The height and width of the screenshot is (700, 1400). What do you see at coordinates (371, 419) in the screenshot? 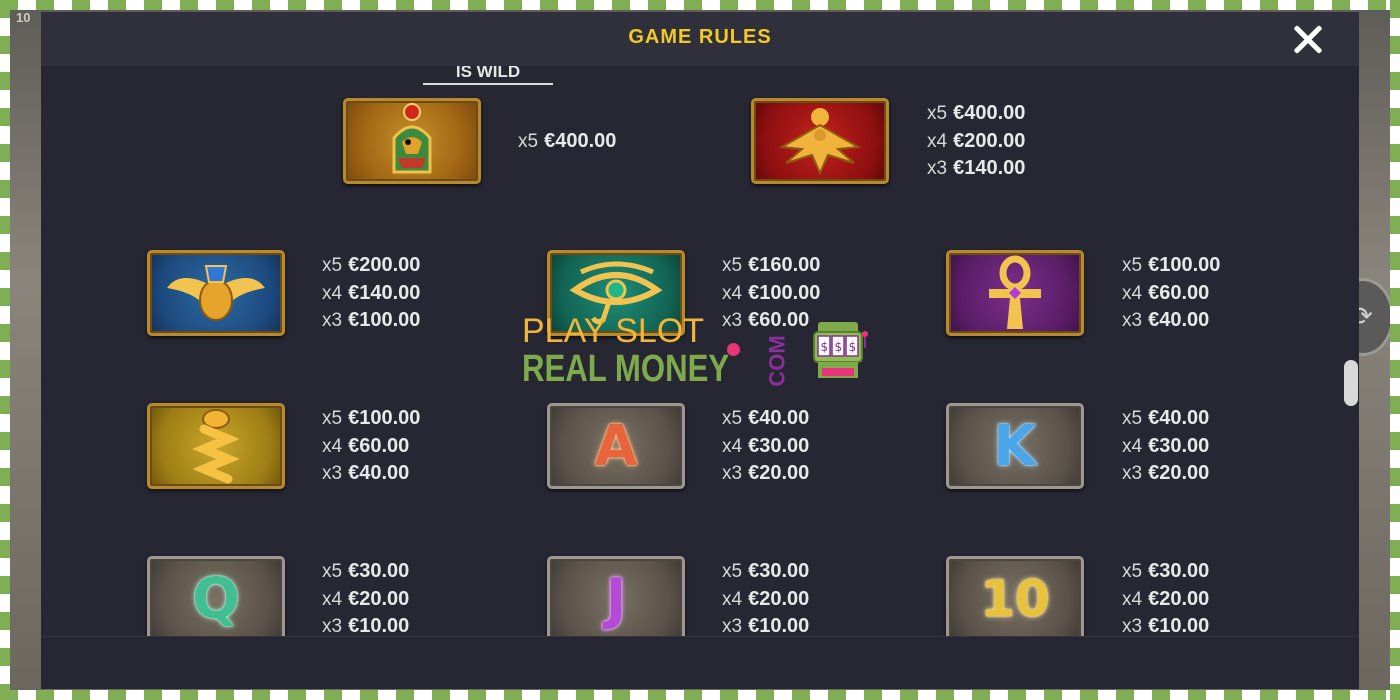
I see `pay-row: x5 €100.00` at bounding box center [371, 419].